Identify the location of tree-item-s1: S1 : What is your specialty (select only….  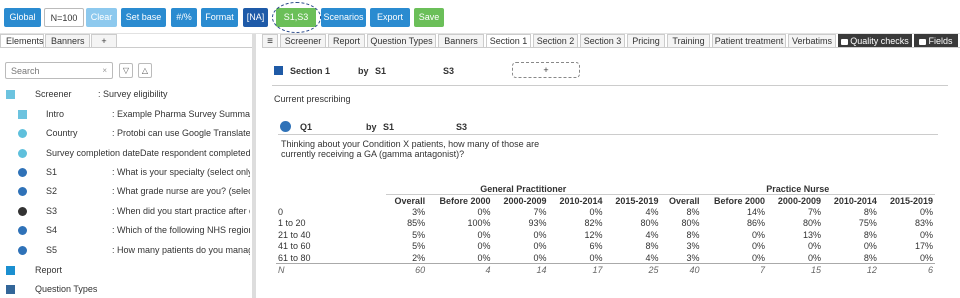
(126, 177).